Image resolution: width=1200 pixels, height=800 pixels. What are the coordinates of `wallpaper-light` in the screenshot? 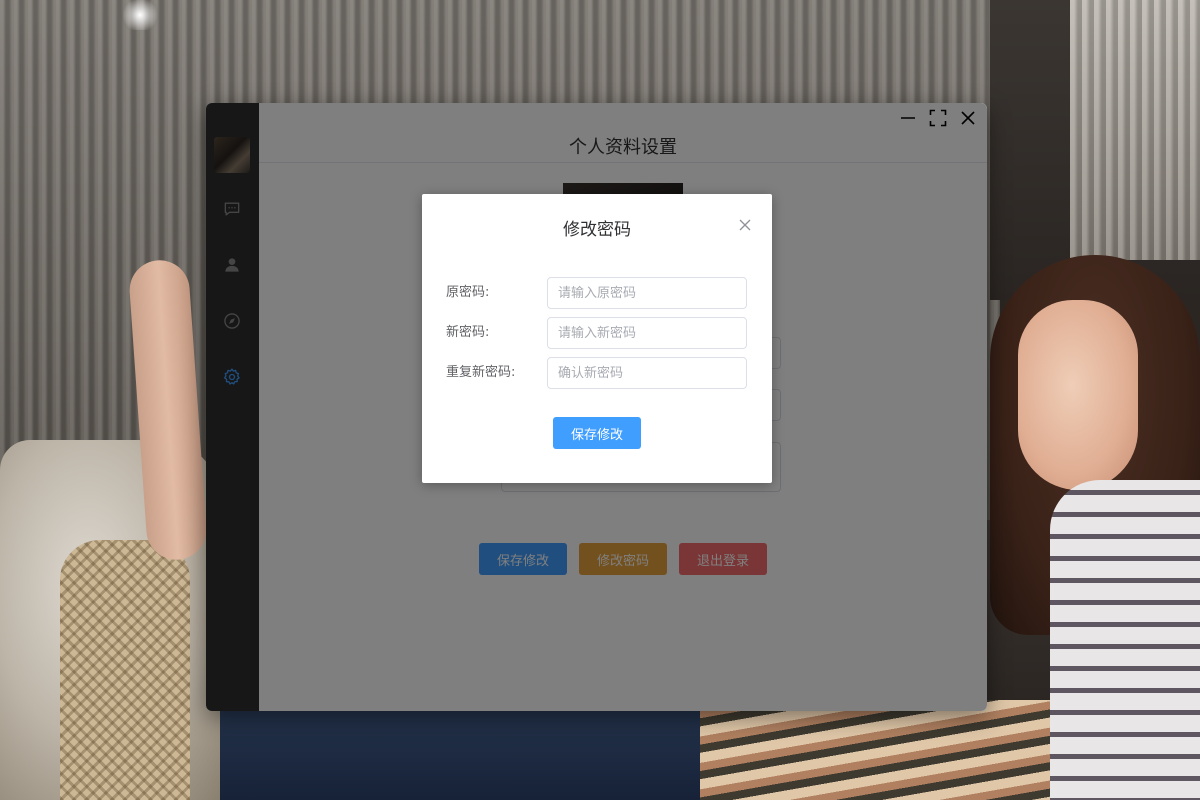 It's located at (140, 15).